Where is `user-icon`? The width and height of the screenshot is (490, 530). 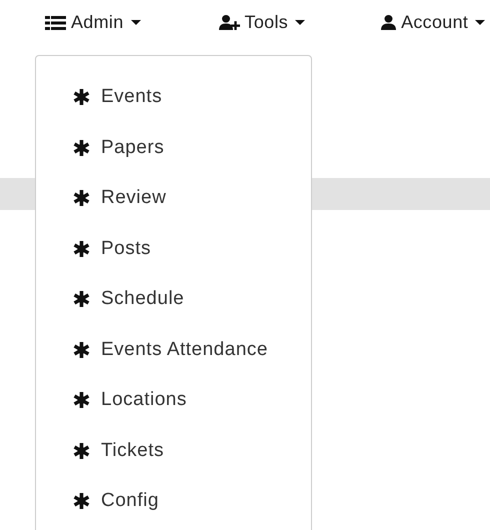 user-icon is located at coordinates (388, 22).